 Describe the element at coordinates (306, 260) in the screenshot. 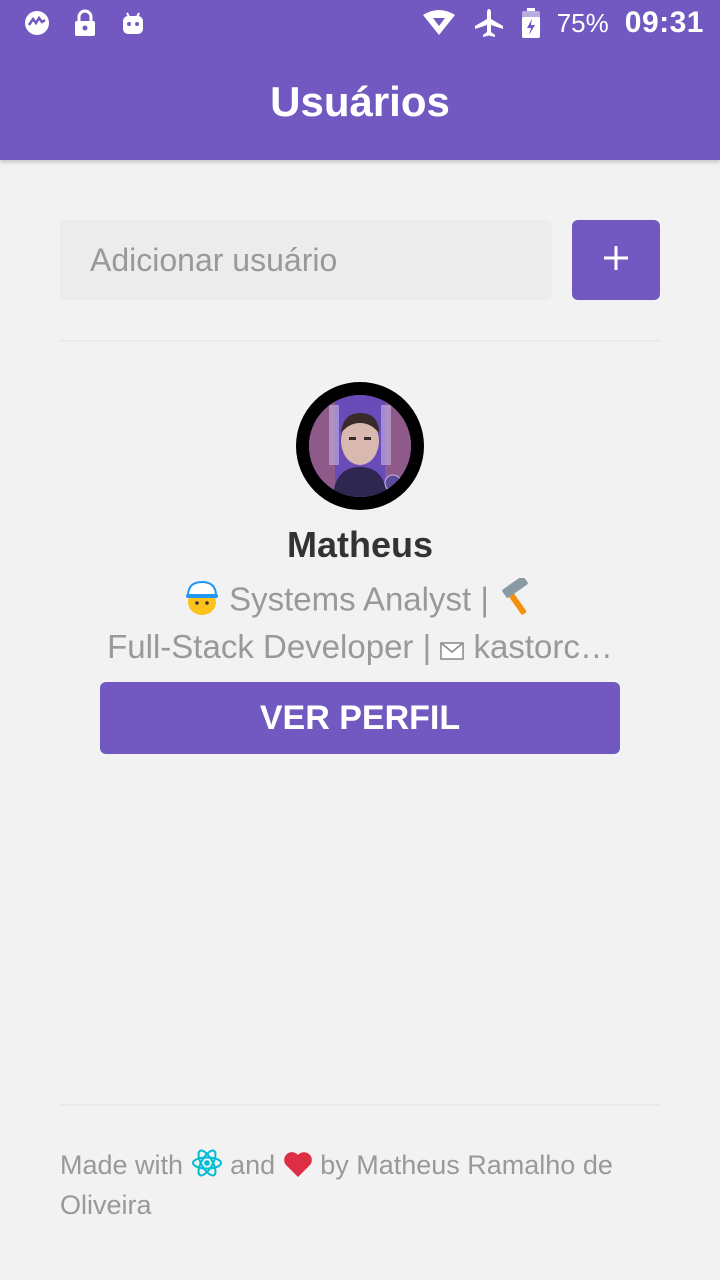

I see `add-user-input` at that location.